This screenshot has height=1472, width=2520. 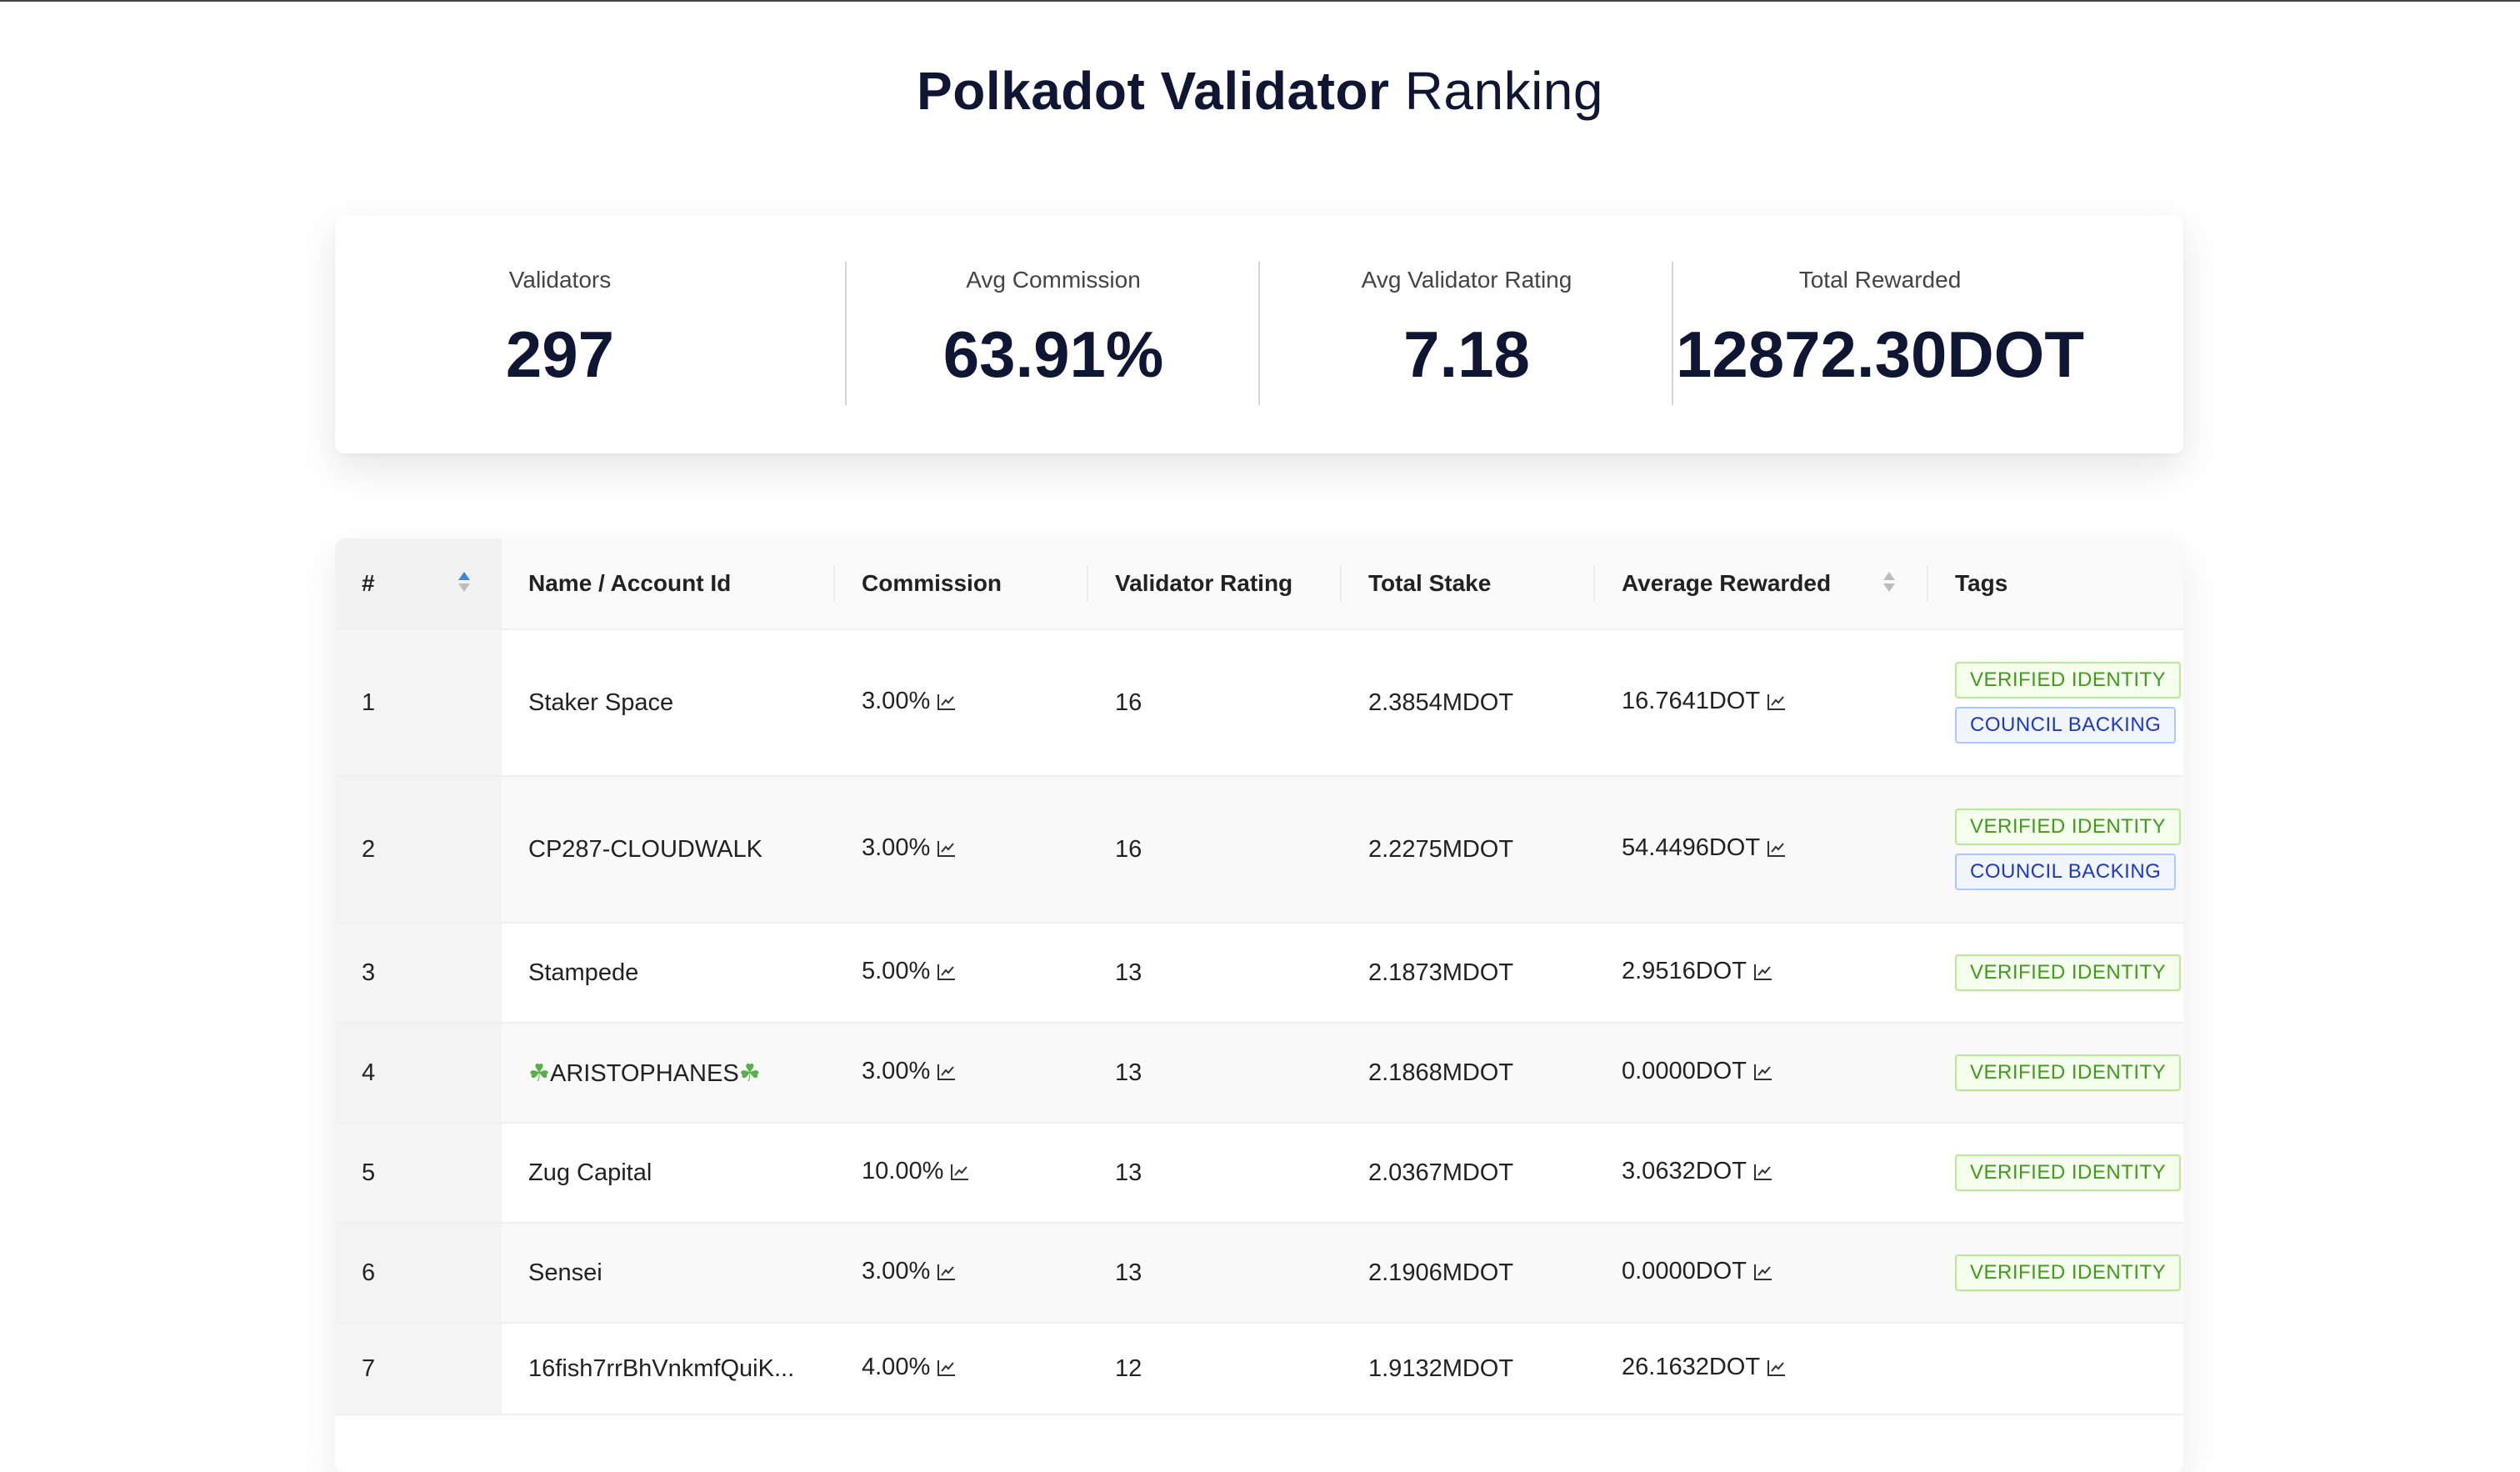 What do you see at coordinates (1153, 91) in the screenshot?
I see `page-title-bold: Polkadot Validator` at bounding box center [1153, 91].